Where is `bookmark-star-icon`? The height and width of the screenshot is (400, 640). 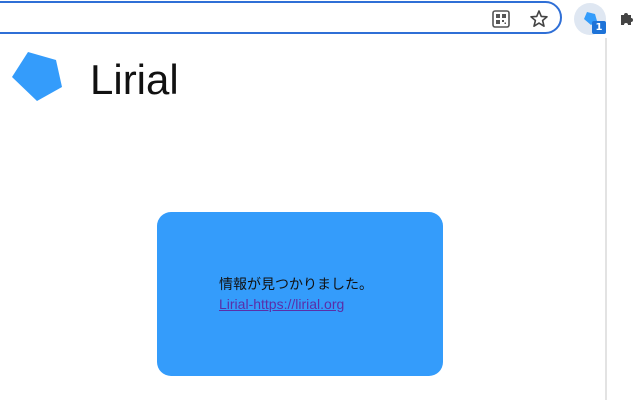
bookmark-star-icon is located at coordinates (539, 19).